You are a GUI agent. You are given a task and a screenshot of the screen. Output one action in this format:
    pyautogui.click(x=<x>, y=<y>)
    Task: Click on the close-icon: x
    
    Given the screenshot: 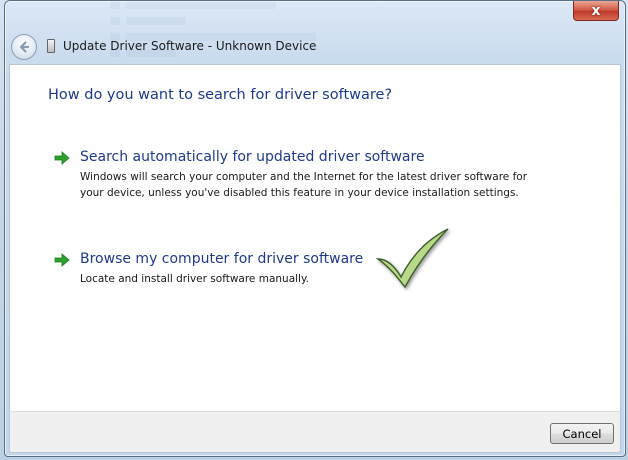 What is the action you would take?
    pyautogui.click(x=596, y=10)
    